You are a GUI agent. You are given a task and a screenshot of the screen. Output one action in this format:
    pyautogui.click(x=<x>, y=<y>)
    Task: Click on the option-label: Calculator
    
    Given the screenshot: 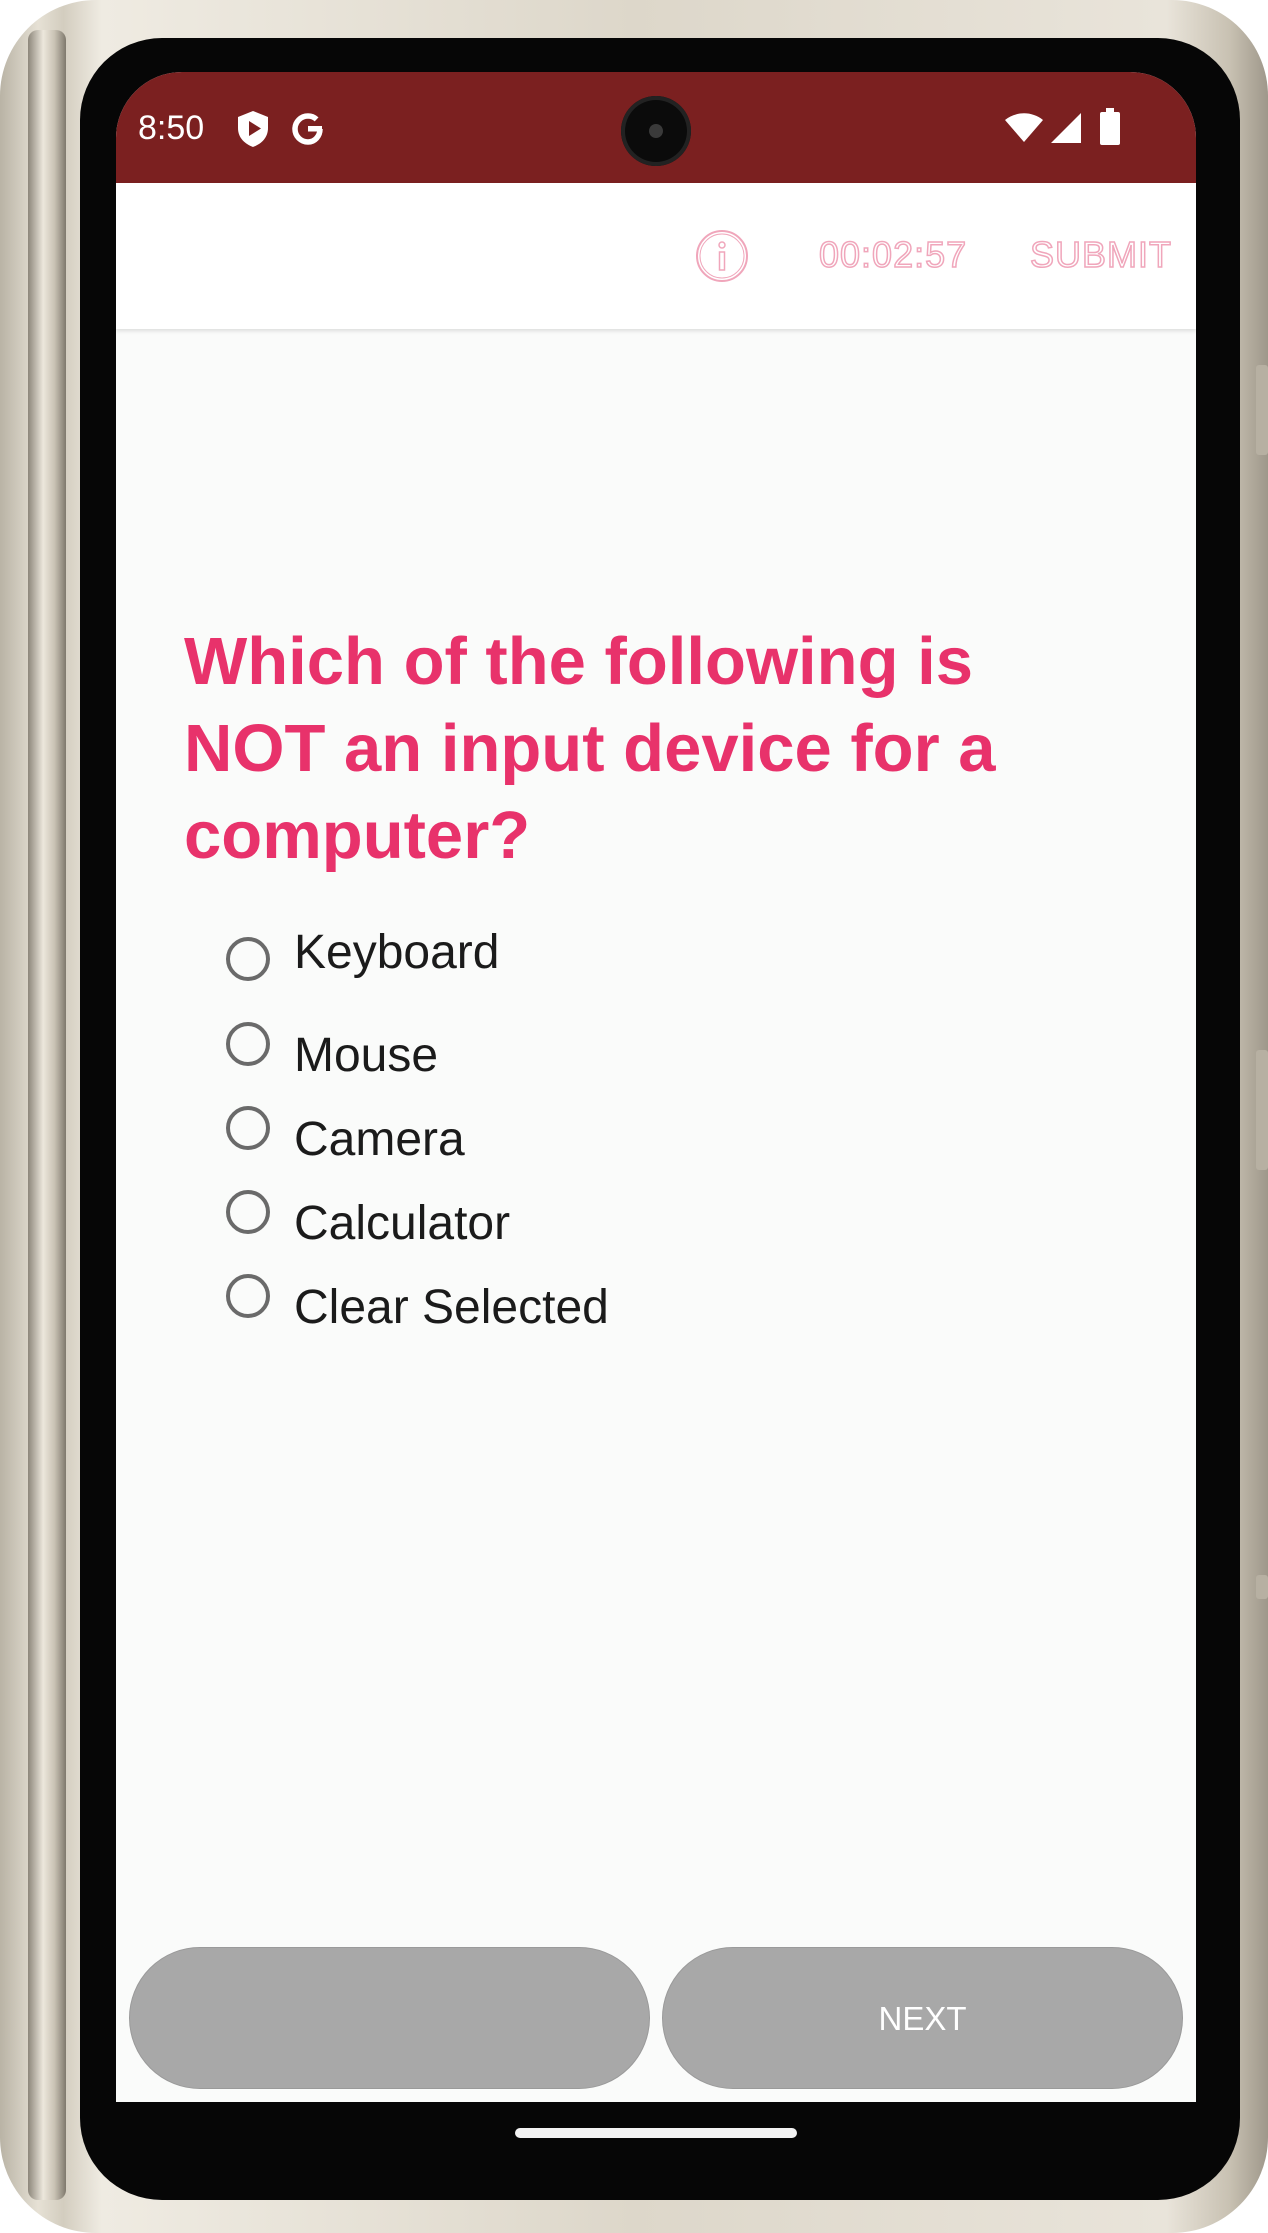 What is the action you would take?
    pyautogui.click(x=402, y=1223)
    